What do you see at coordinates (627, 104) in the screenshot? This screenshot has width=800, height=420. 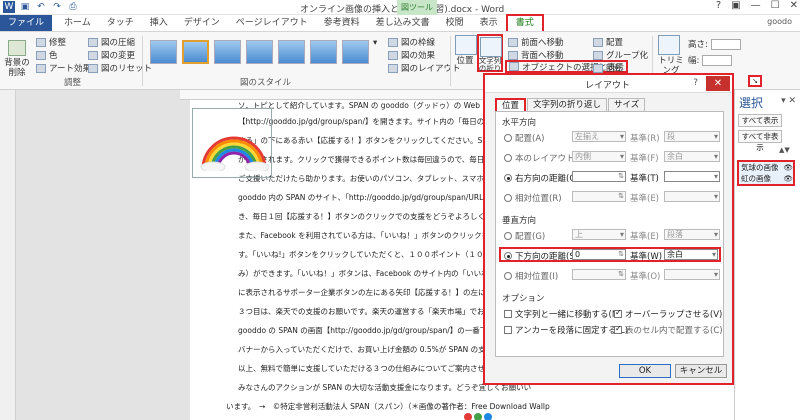 I see `tab-size: サイズ` at bounding box center [627, 104].